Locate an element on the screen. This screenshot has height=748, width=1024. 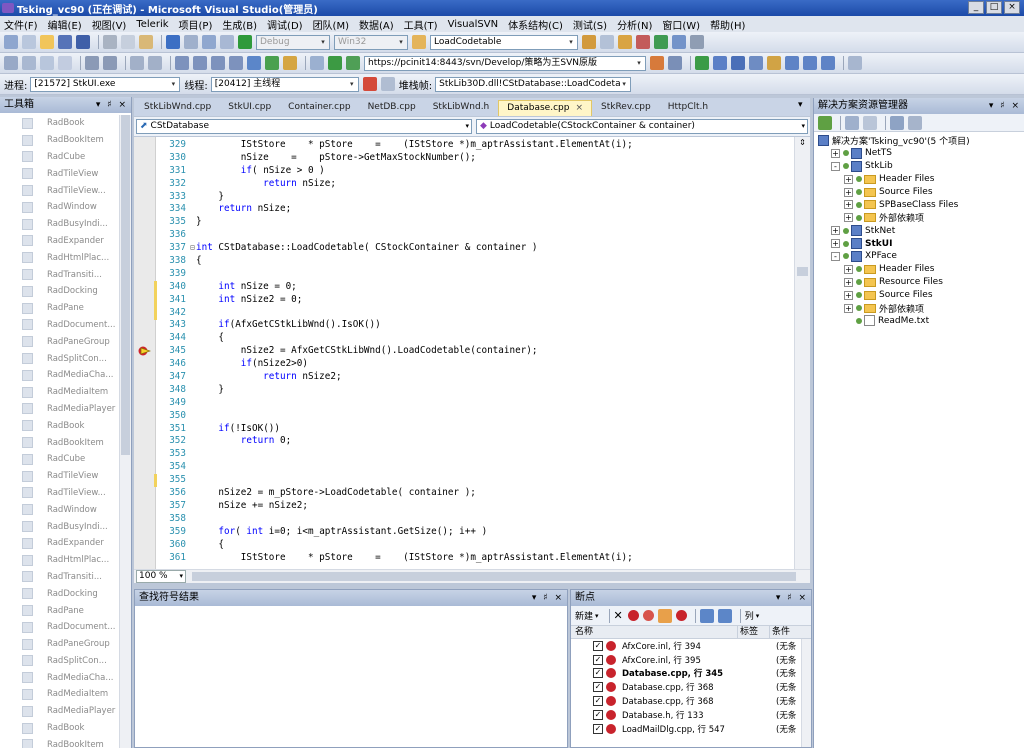
undo-icon is located at coordinates (173, 42).